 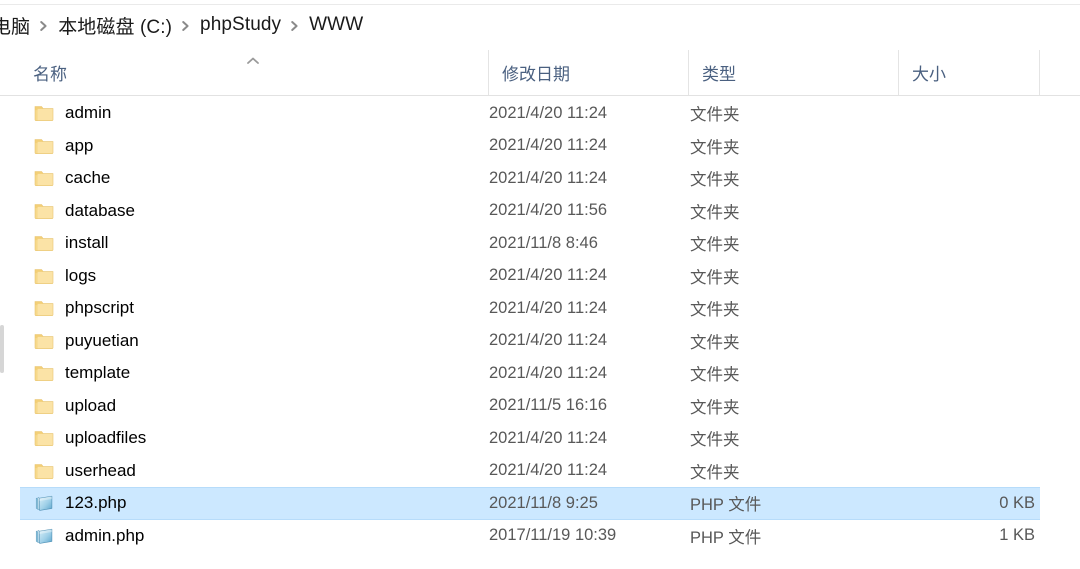 What do you see at coordinates (96, 503) in the screenshot?
I see `file-name-label: 123.php` at bounding box center [96, 503].